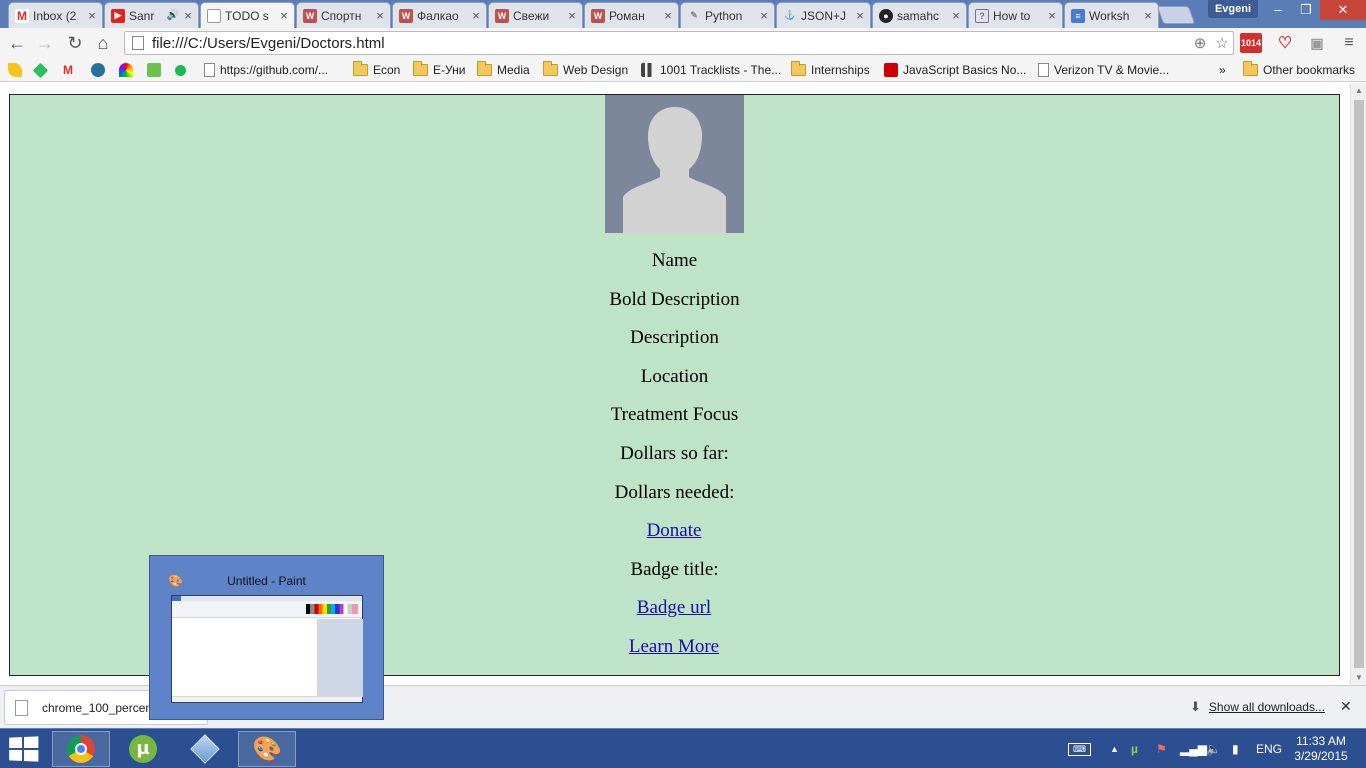 The width and height of the screenshot is (1366, 768). I want to click on bookmark-star-icon: ☆, so click(1222, 43).